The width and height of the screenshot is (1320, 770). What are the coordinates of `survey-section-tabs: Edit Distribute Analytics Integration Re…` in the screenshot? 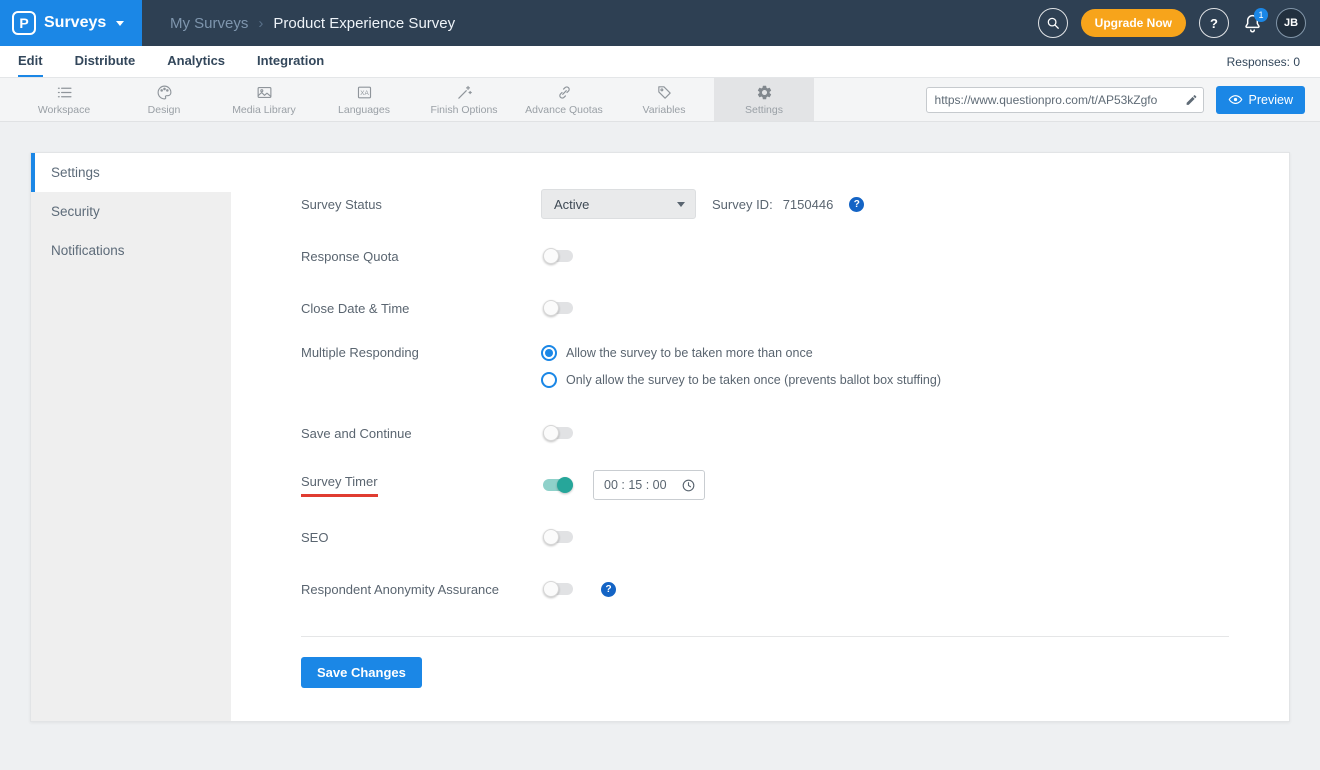 It's located at (660, 62).